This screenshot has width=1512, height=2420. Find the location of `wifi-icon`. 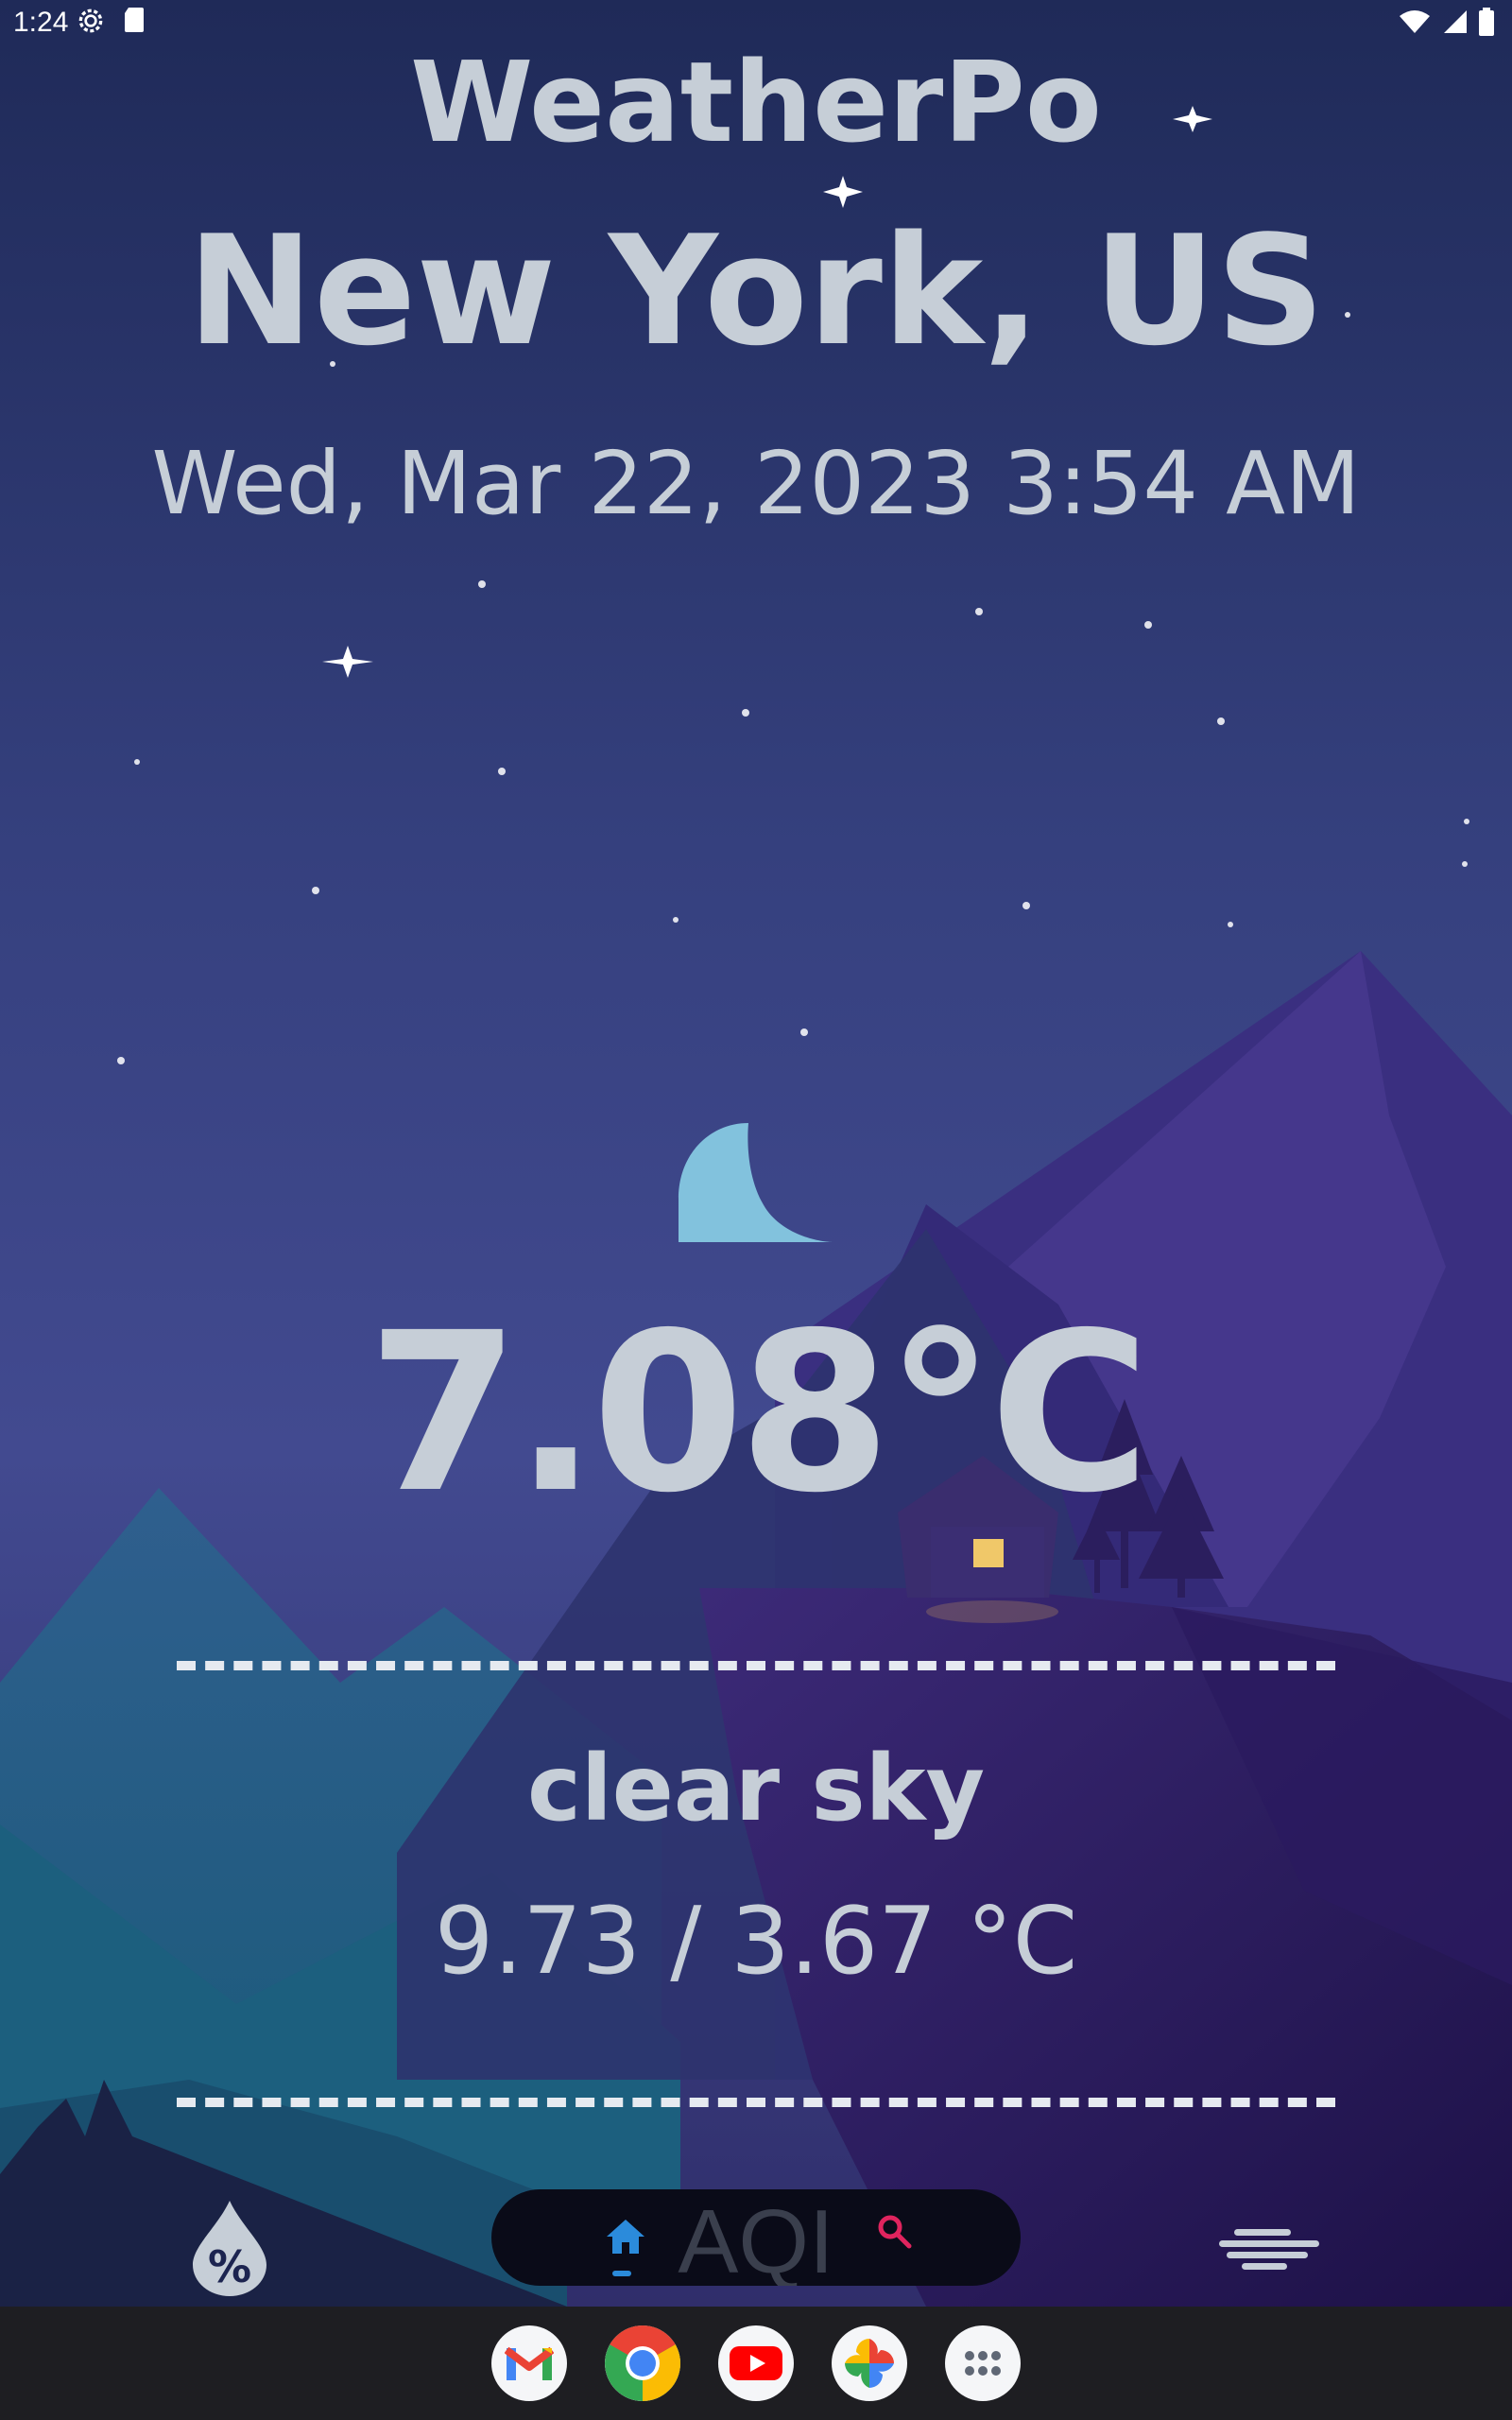

wifi-icon is located at coordinates (1415, 22).